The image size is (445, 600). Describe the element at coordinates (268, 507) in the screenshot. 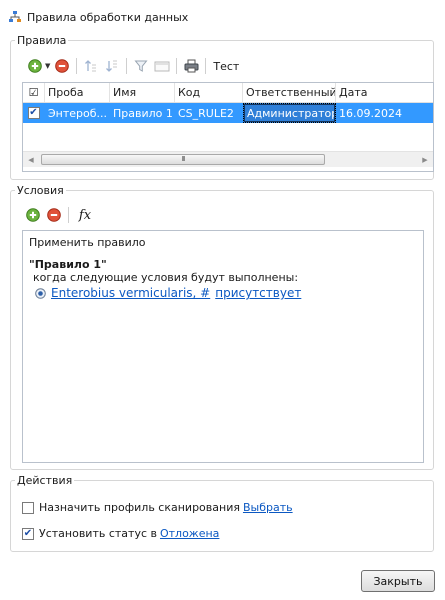

I see `select-profile-link: Выбрать` at that location.